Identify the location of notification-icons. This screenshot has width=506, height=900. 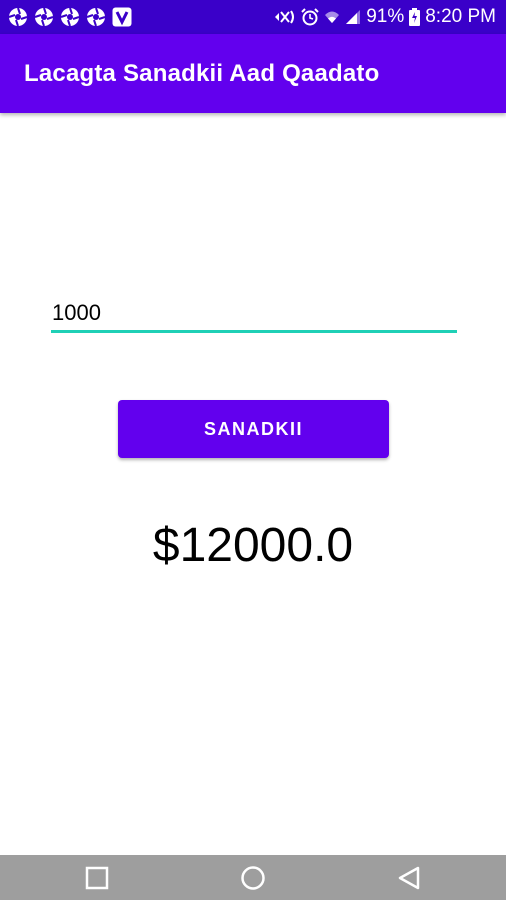
(70, 17).